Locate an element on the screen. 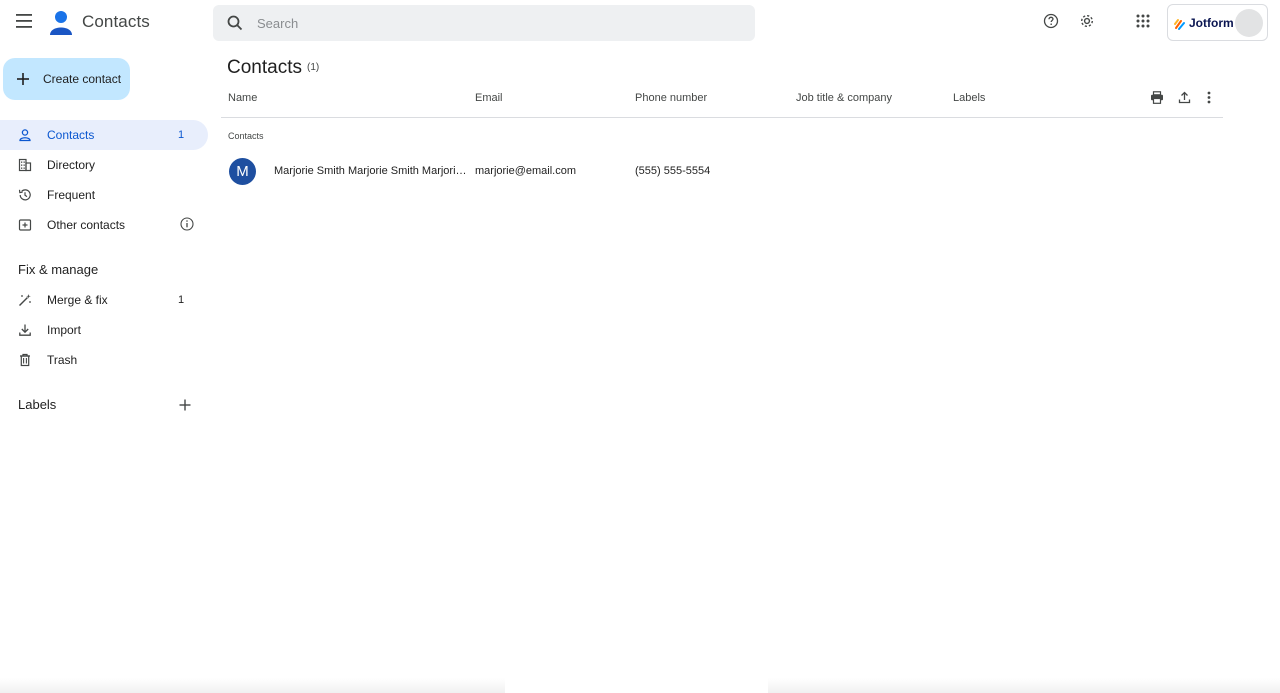  help-button is located at coordinates (1051, 23).